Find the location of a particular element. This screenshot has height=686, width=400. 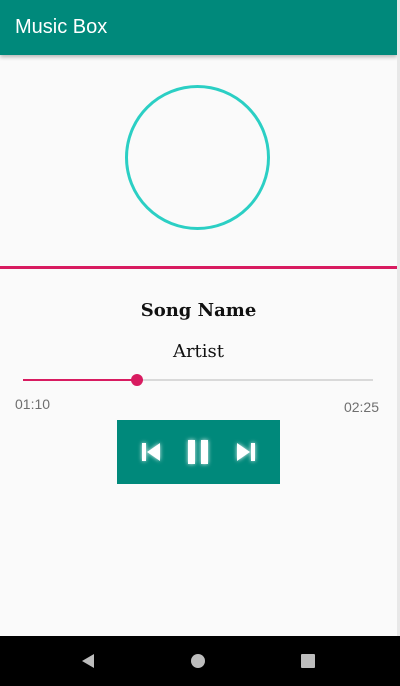

nav-home-button is located at coordinates (198, 661).